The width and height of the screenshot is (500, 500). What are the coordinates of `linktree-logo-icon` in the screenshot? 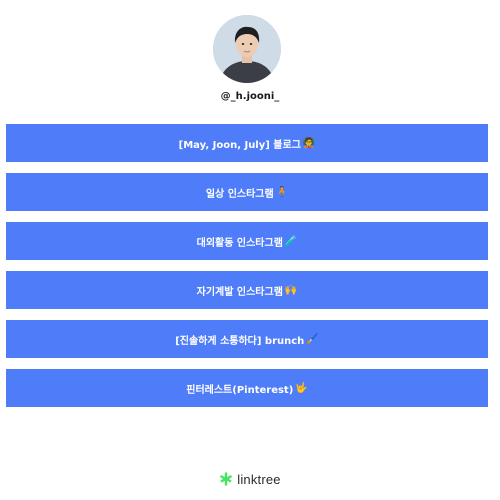 It's located at (226, 479).